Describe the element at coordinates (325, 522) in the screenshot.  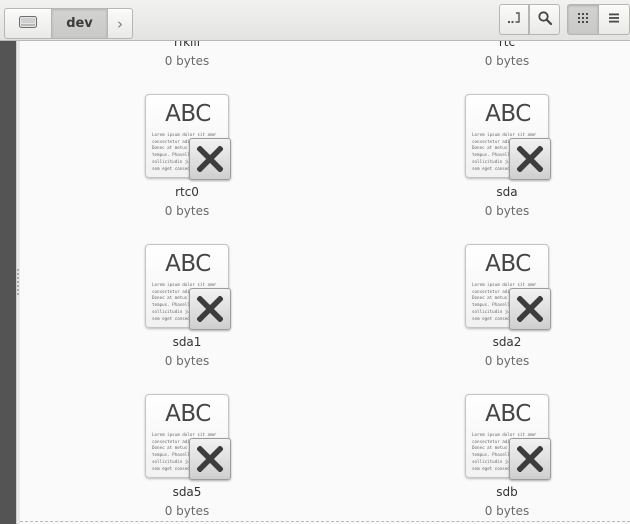
I see `scroll-edge-indicator` at that location.